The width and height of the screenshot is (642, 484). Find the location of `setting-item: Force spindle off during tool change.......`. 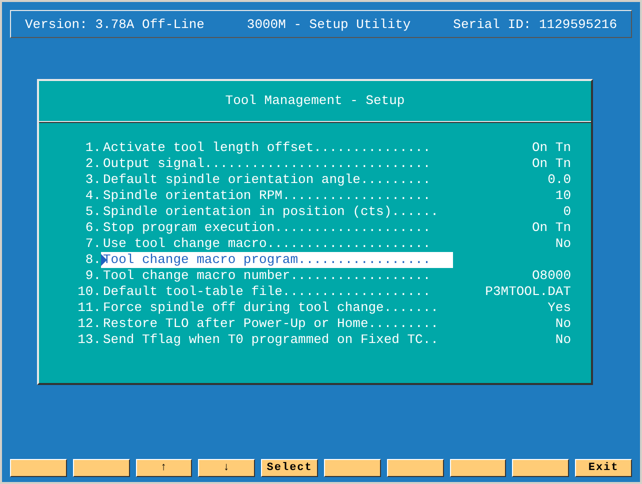

setting-item: Force spindle off during tool change....... is located at coordinates (277, 308).